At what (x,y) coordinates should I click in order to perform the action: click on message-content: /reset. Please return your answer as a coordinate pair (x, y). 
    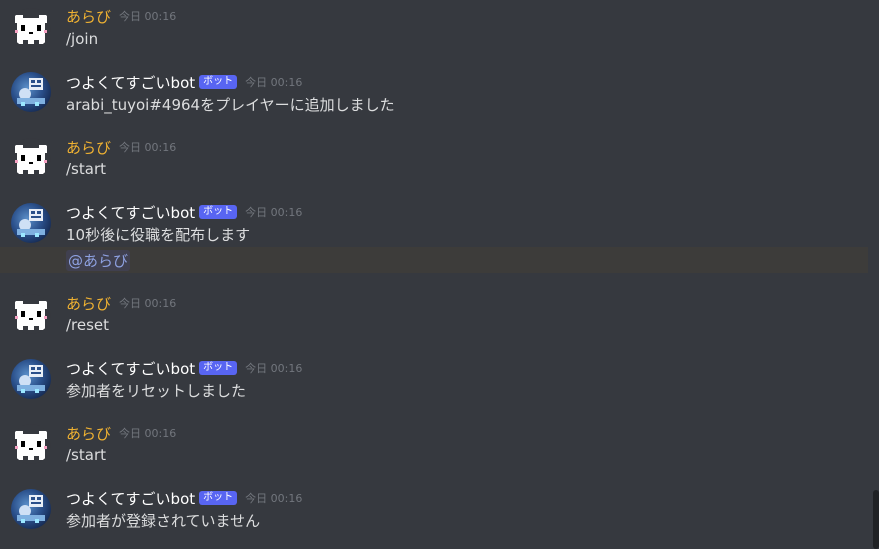
    Looking at the image, I should click on (88, 325).